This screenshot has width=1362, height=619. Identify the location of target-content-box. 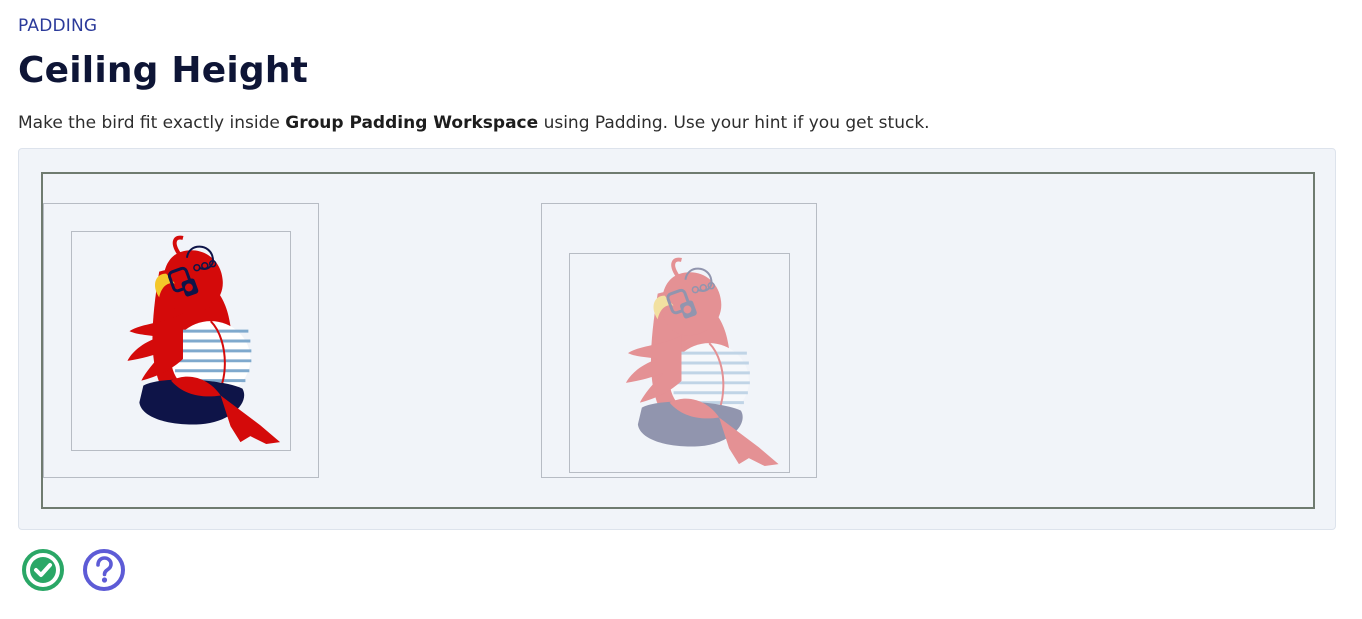
(679, 363).